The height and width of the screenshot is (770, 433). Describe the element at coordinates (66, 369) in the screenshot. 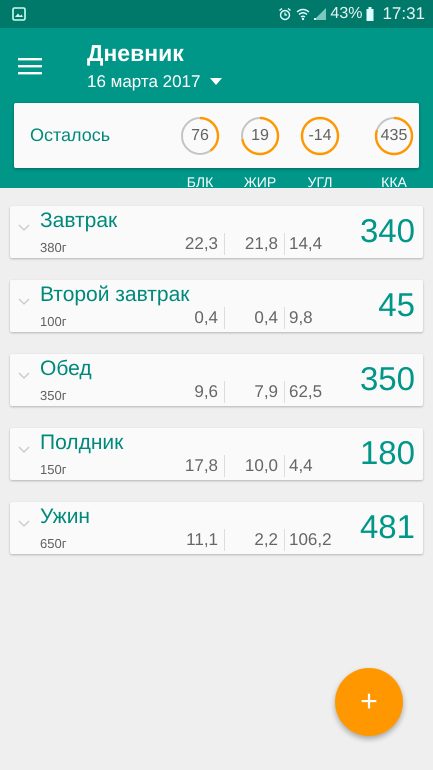

I see `meal-name: Обед` at that location.